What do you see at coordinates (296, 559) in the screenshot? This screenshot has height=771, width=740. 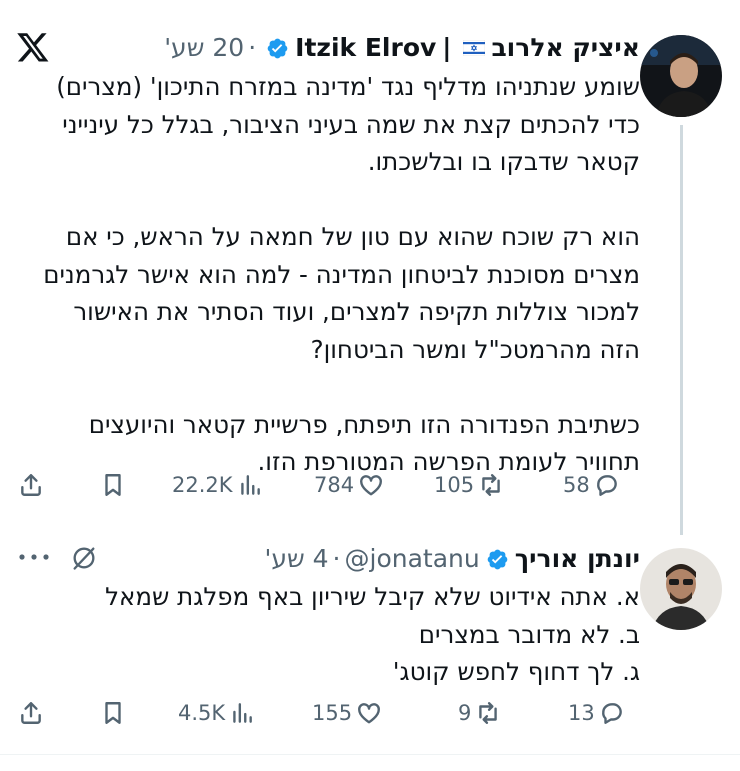 I see `timestamp: 4 שע'` at bounding box center [296, 559].